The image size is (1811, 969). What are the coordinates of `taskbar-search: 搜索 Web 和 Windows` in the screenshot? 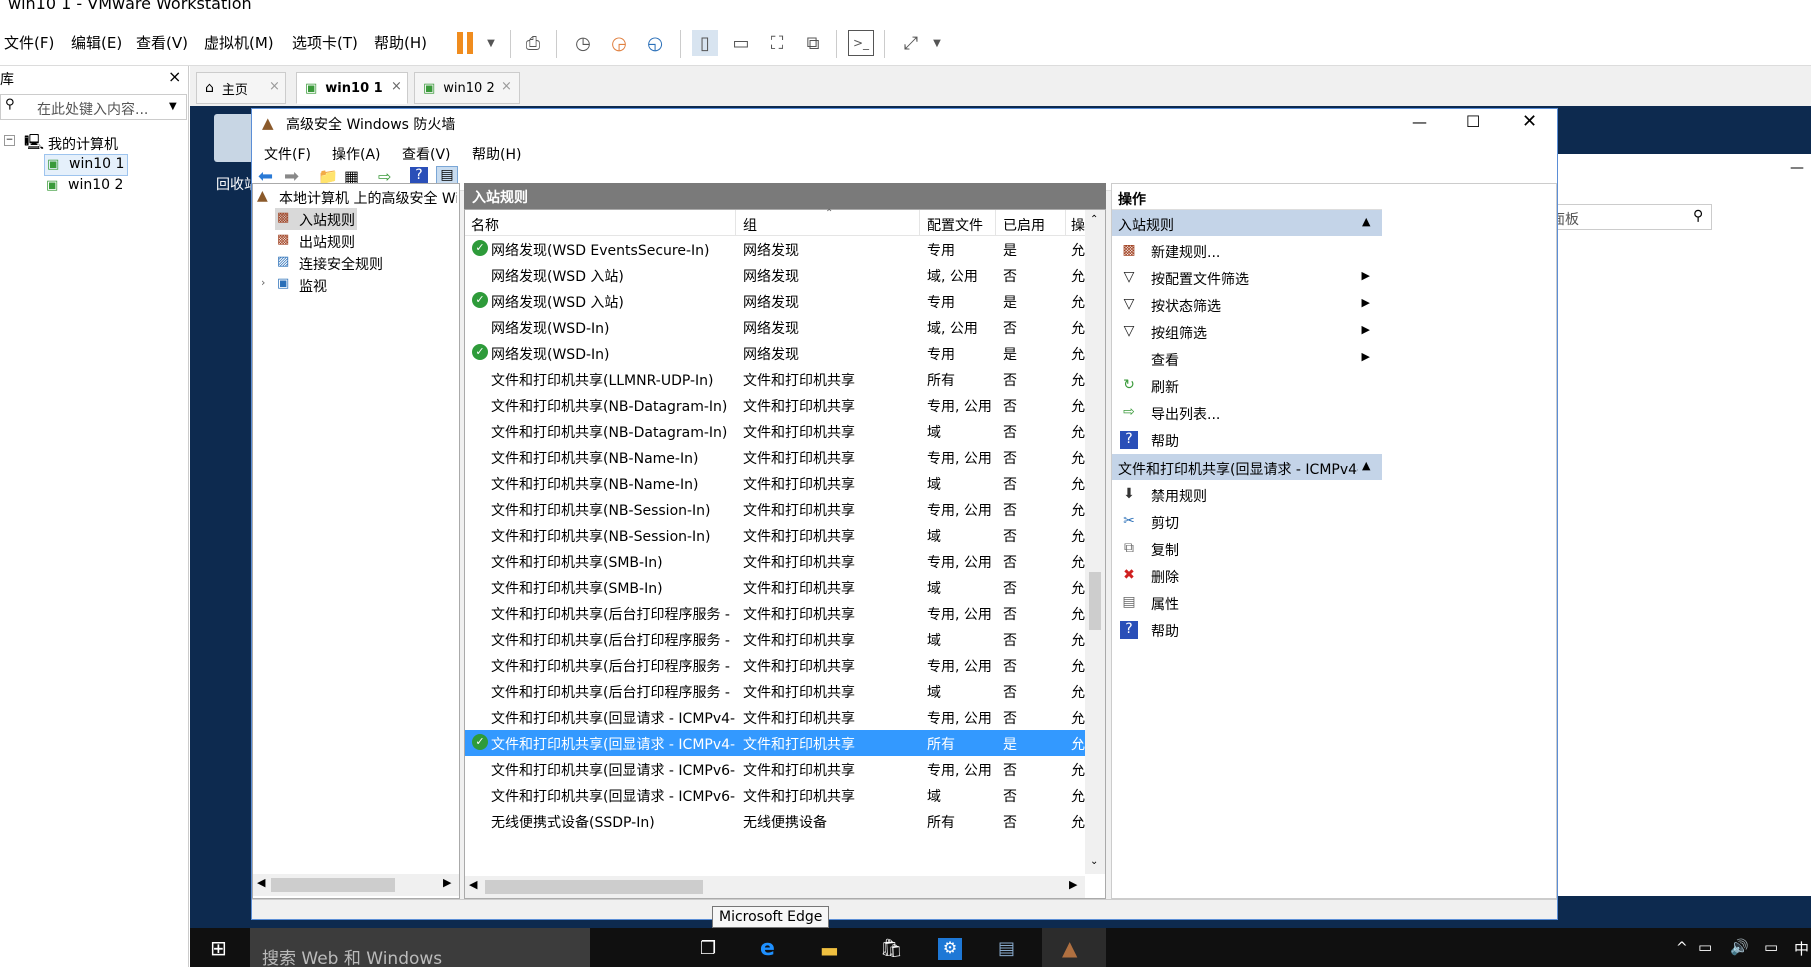 It's located at (420, 948).